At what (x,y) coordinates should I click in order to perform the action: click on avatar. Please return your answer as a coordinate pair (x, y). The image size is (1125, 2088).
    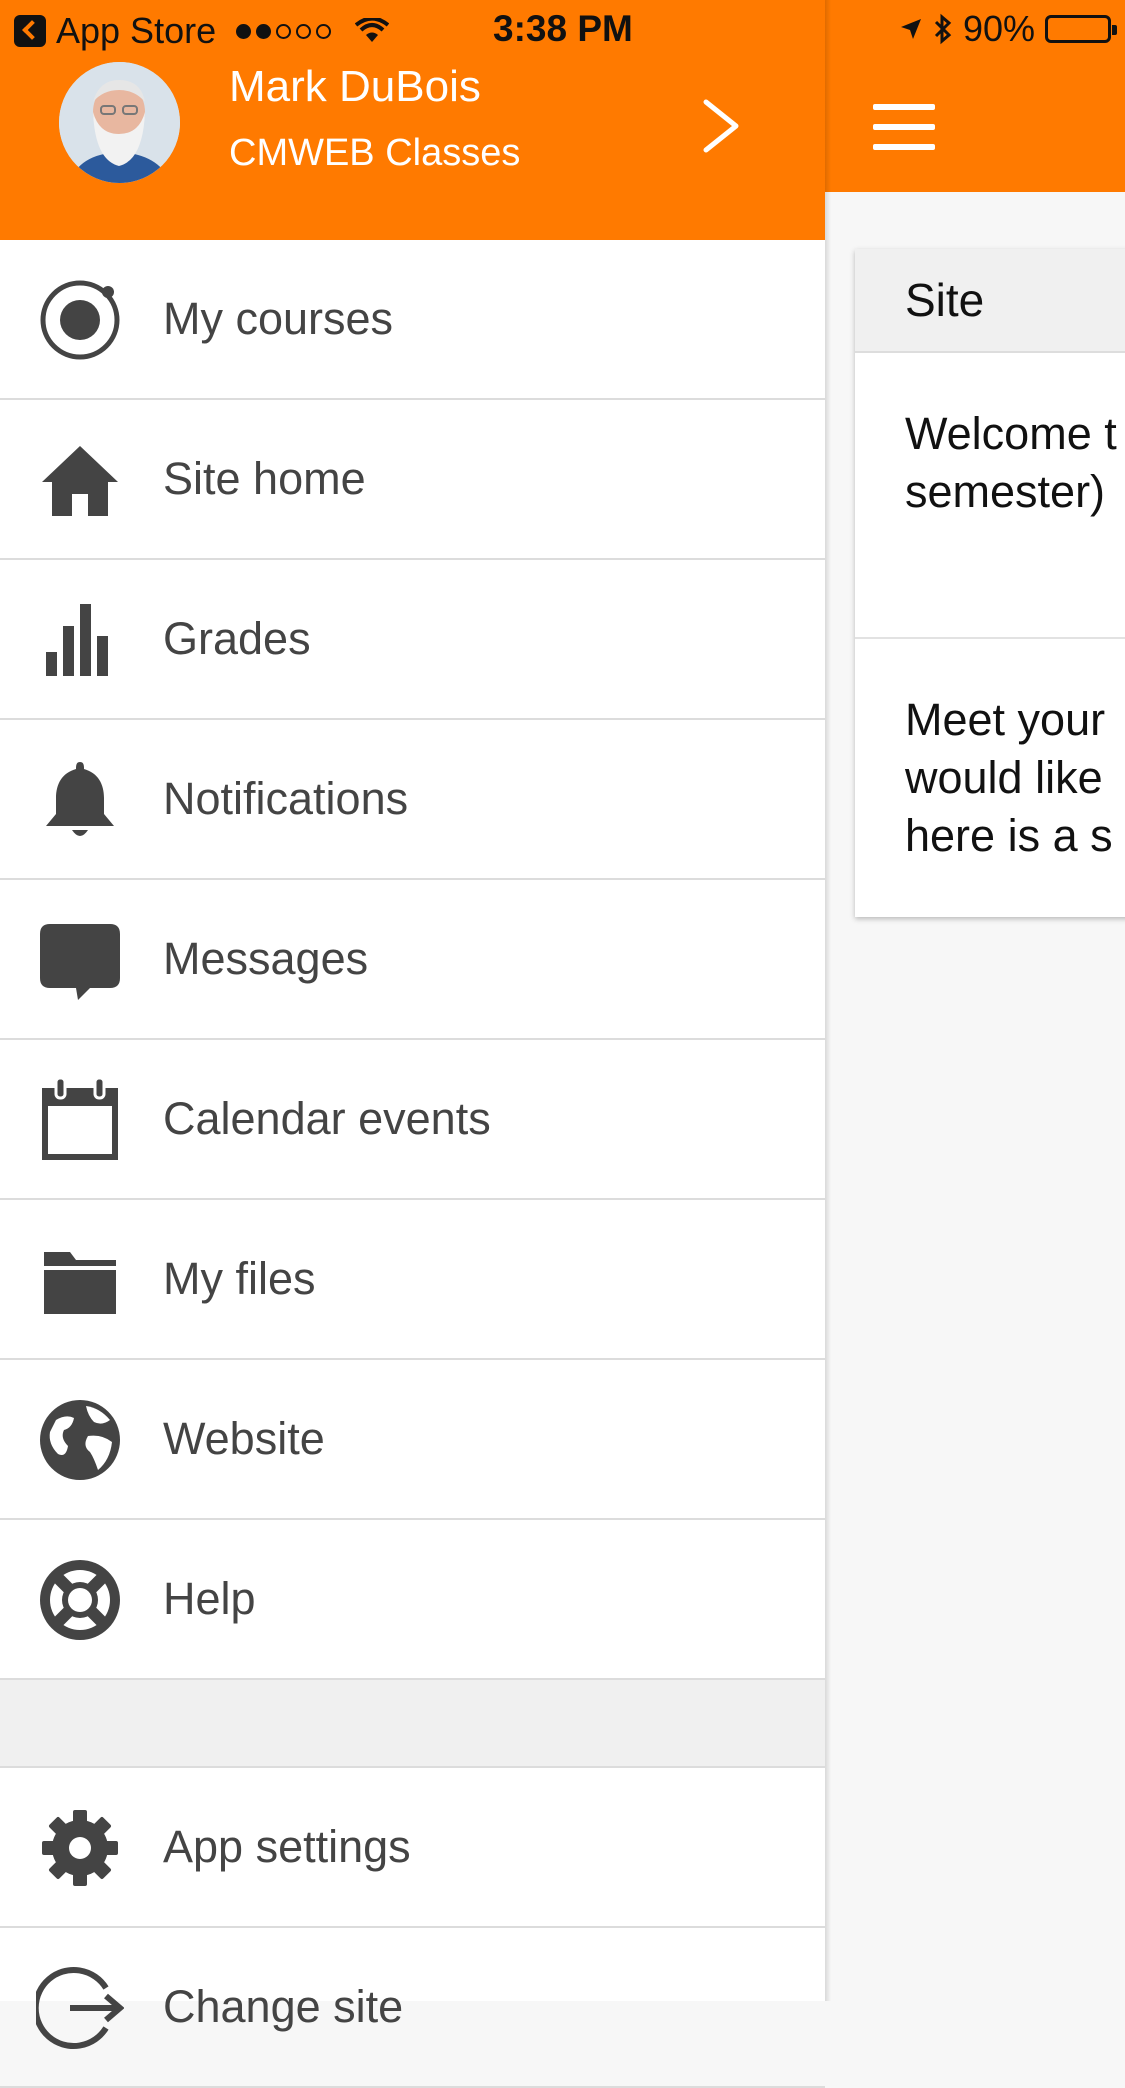
    Looking at the image, I should click on (119, 122).